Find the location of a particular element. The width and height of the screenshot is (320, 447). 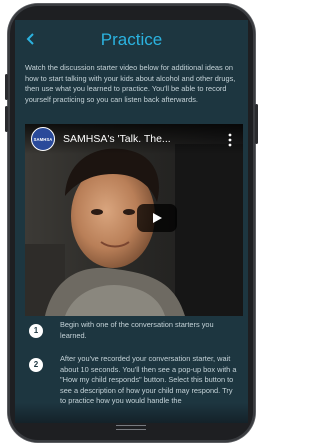

play-button is located at coordinates (157, 218).